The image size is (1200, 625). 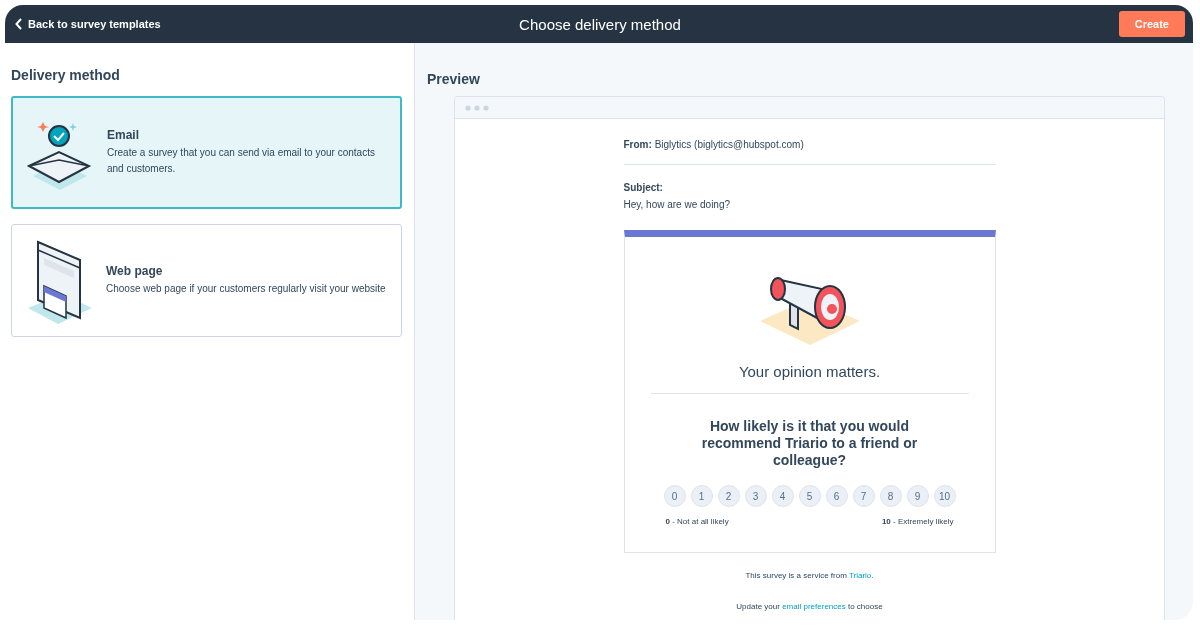 I want to click on rating-option: 6, so click(x=836, y=496).